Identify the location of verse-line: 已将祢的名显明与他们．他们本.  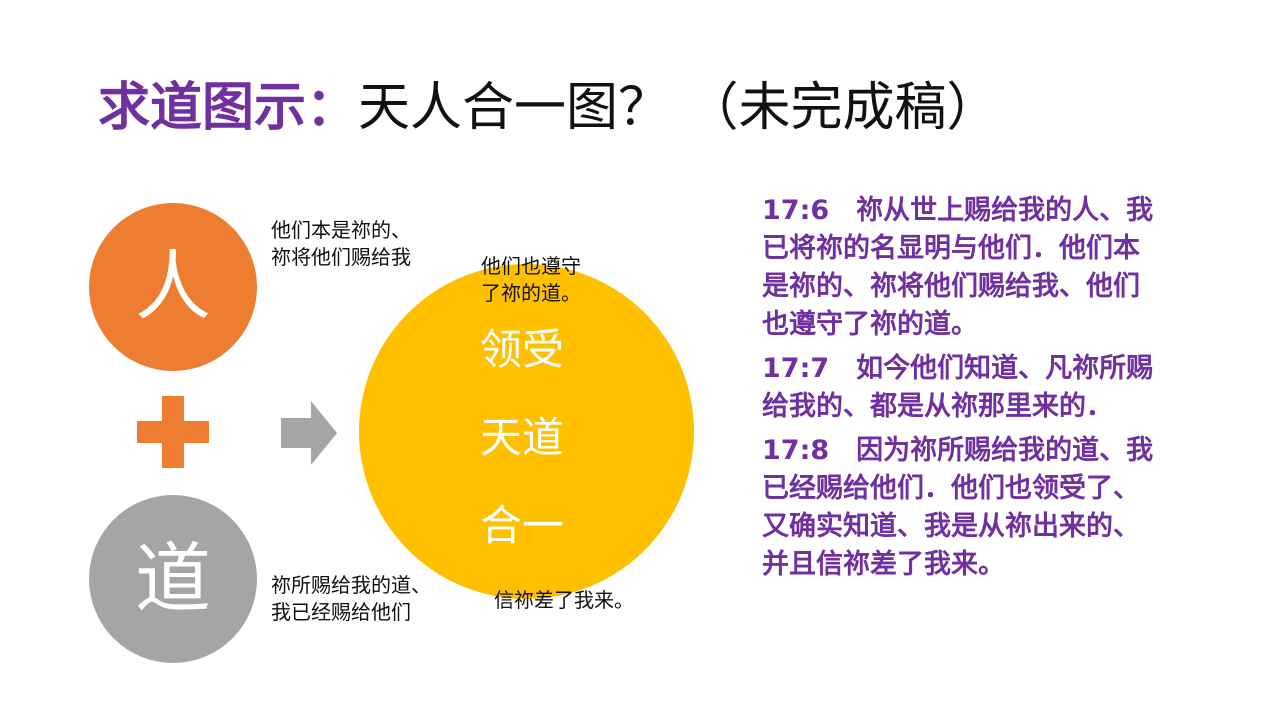
(951, 248).